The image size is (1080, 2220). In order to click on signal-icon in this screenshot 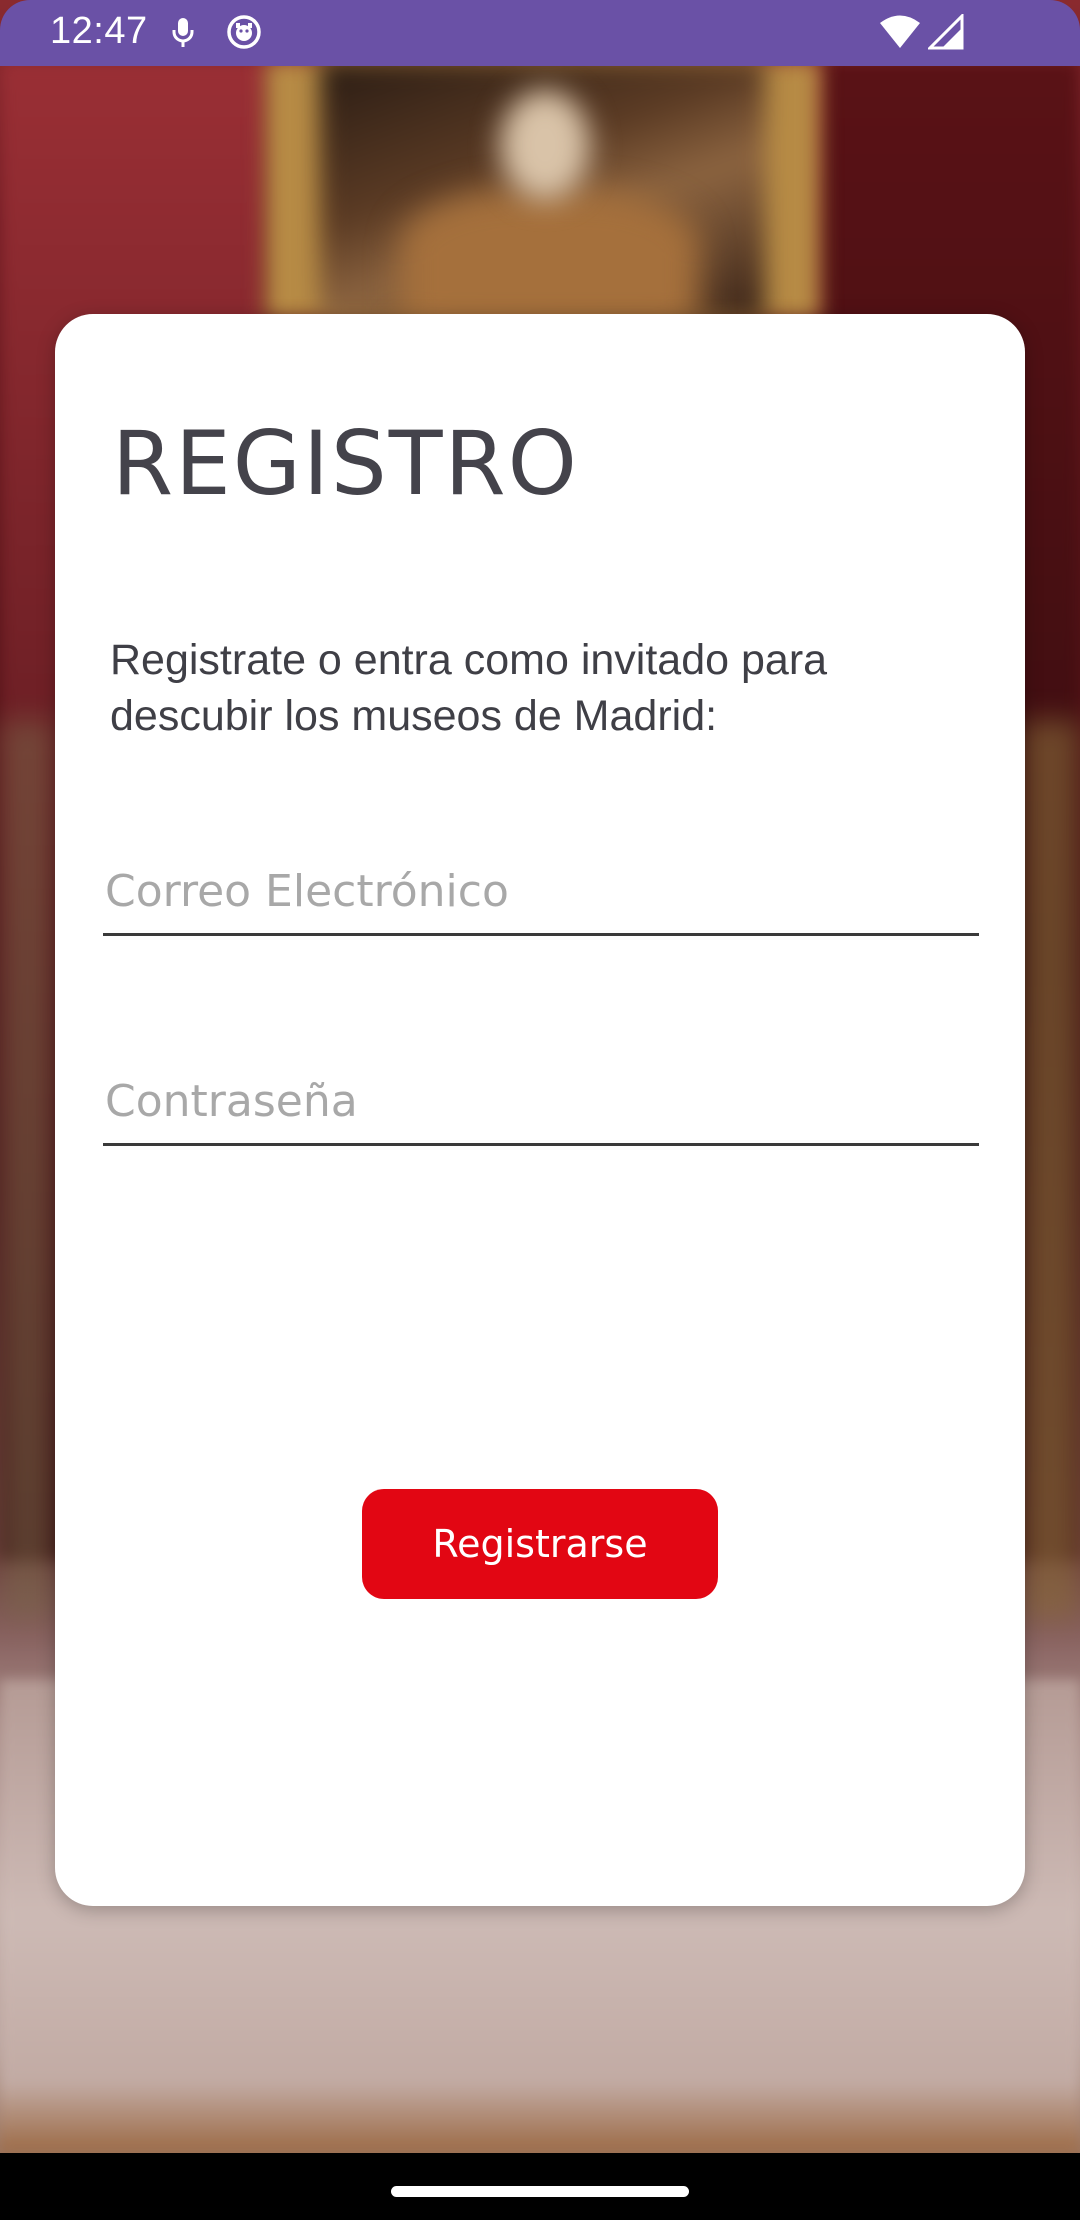, I will do `click(945, 33)`.